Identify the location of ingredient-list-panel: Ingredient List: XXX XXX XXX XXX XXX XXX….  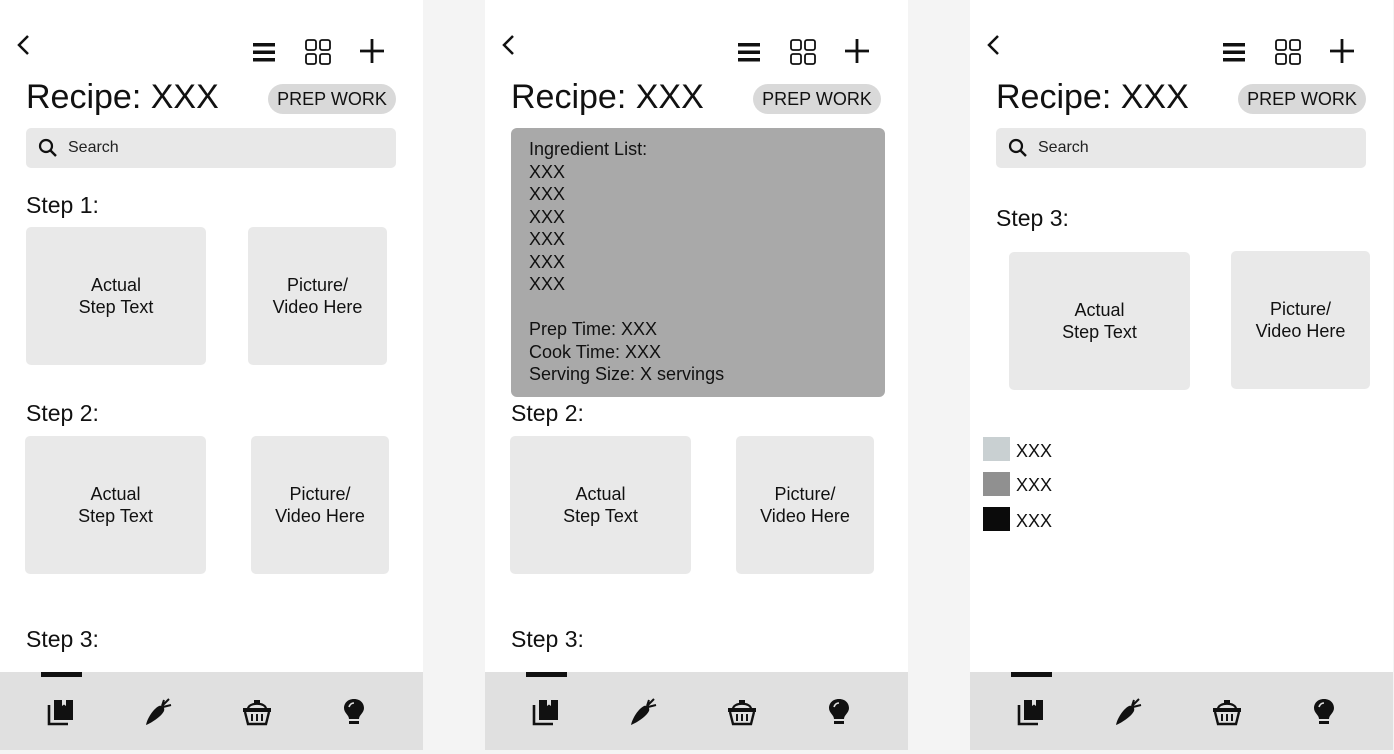
(698, 262).